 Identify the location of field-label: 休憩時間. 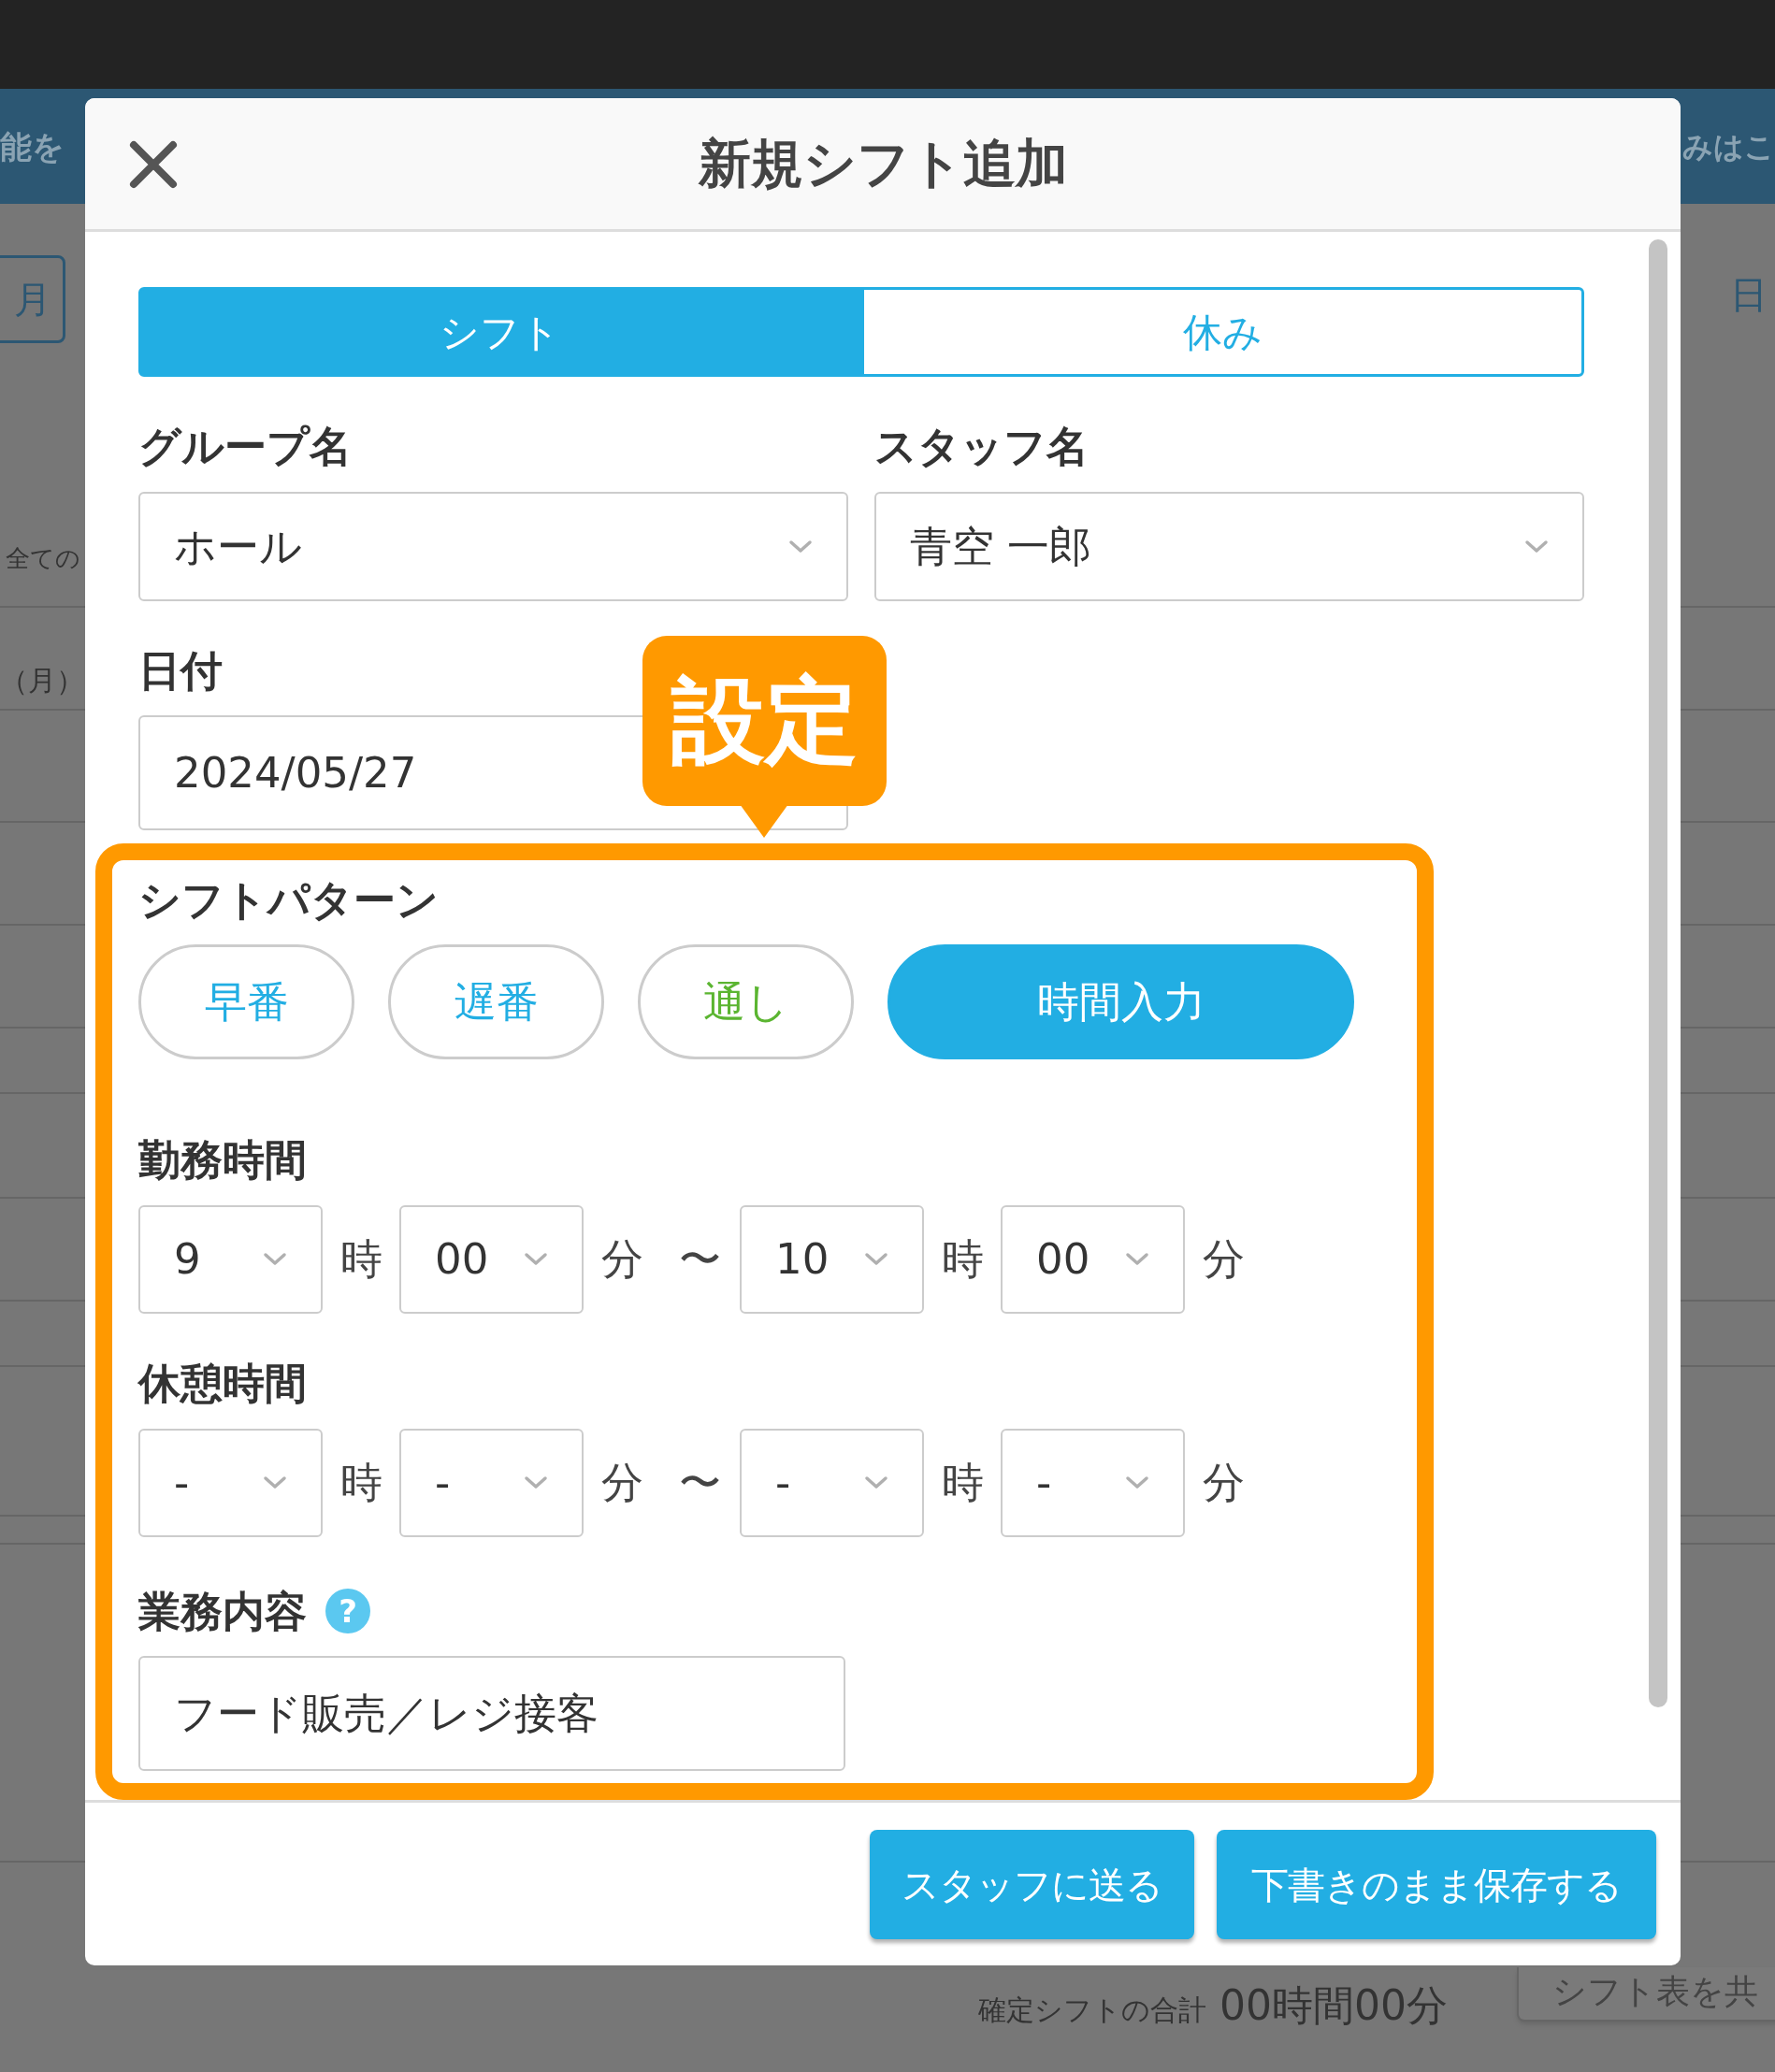
(223, 1383).